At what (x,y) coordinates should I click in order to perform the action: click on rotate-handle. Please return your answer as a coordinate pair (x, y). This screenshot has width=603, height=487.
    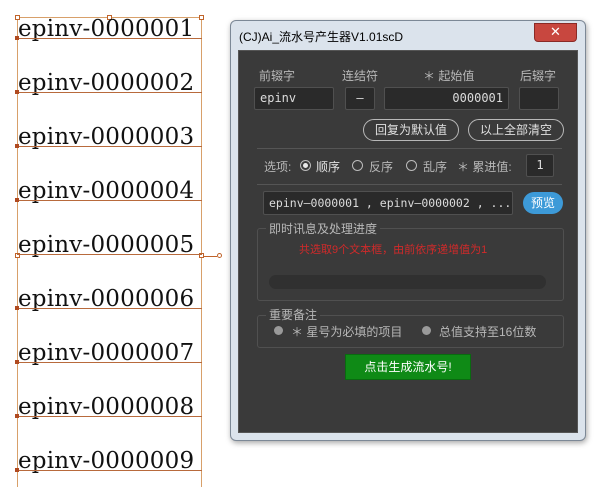
    Looking at the image, I should click on (219, 255).